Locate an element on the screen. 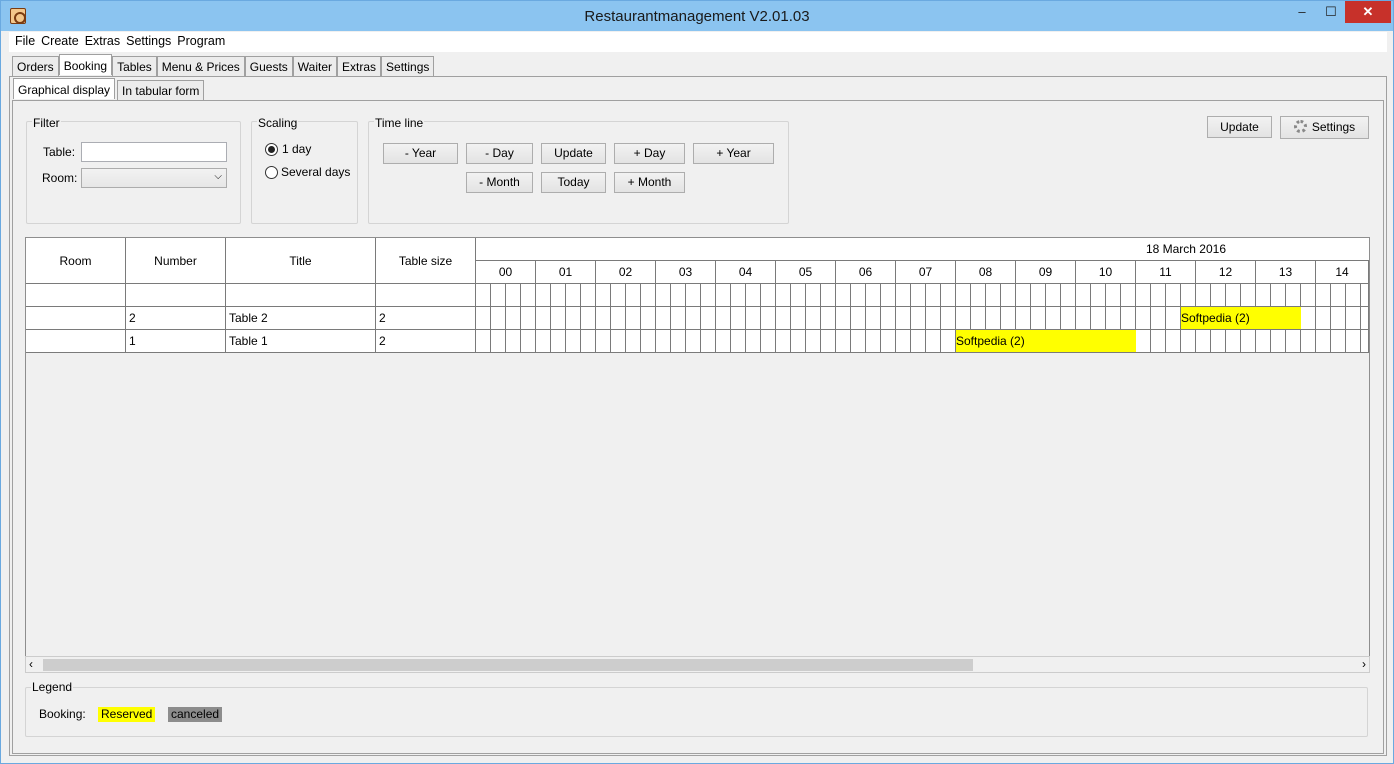  today-button: Today is located at coordinates (573, 182).